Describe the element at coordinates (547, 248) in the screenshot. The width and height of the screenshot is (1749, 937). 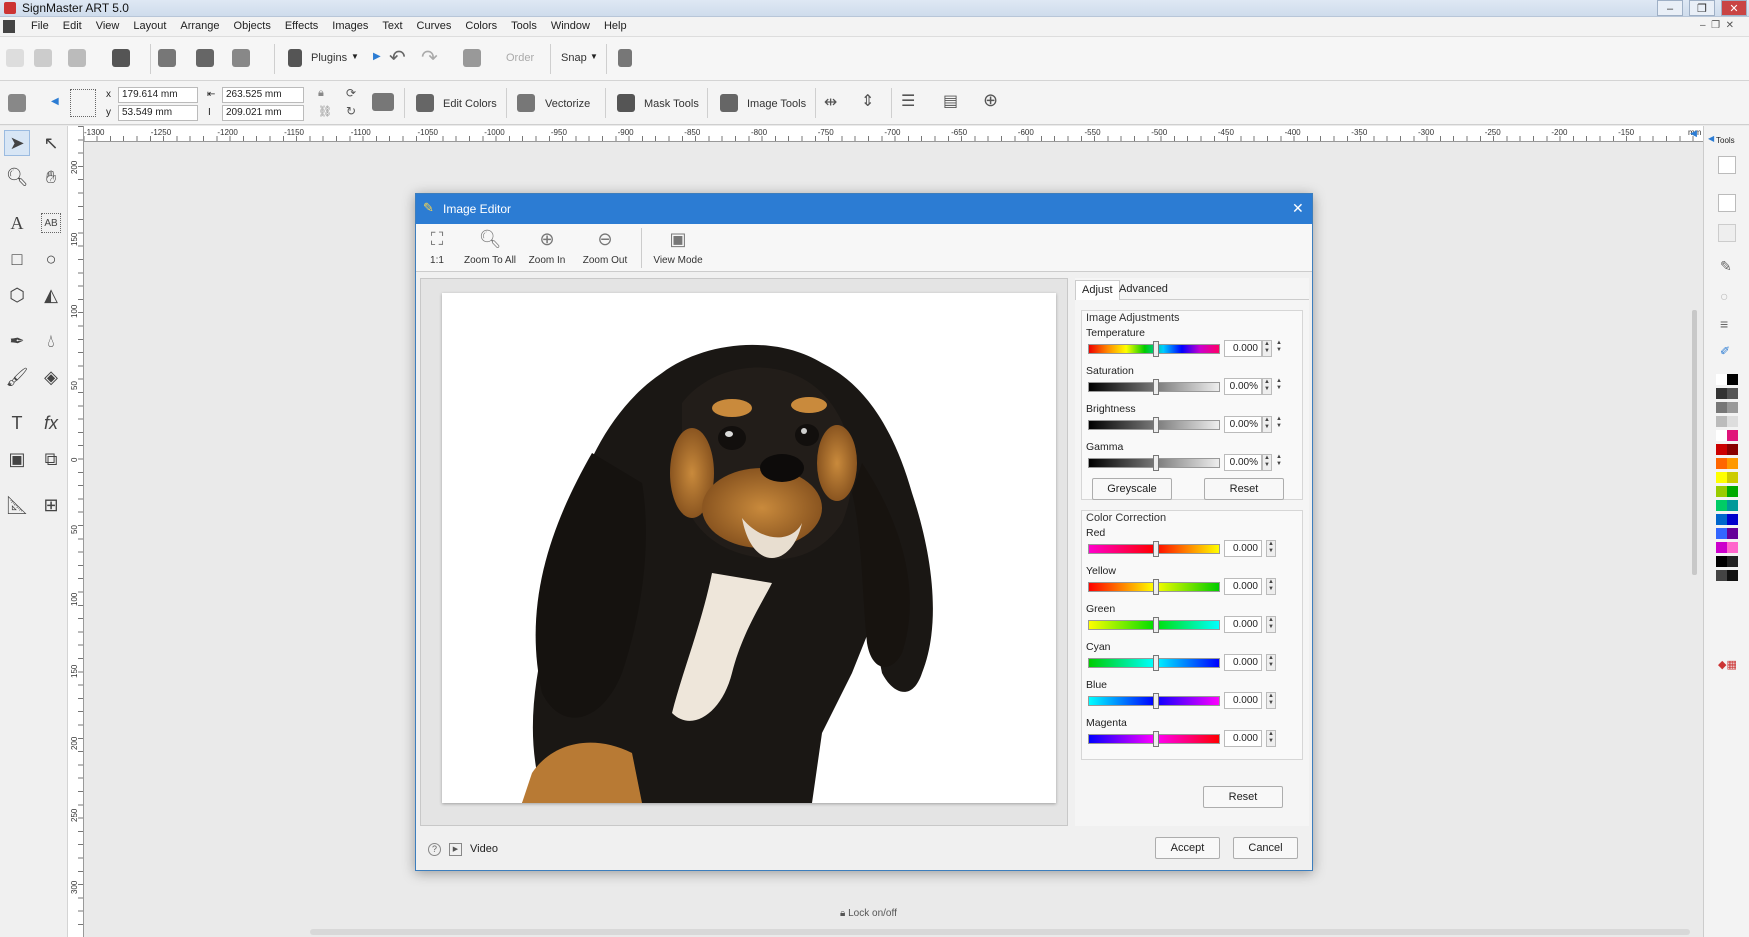
I see `zoom-in-button: ⊕ Zoom In` at that location.